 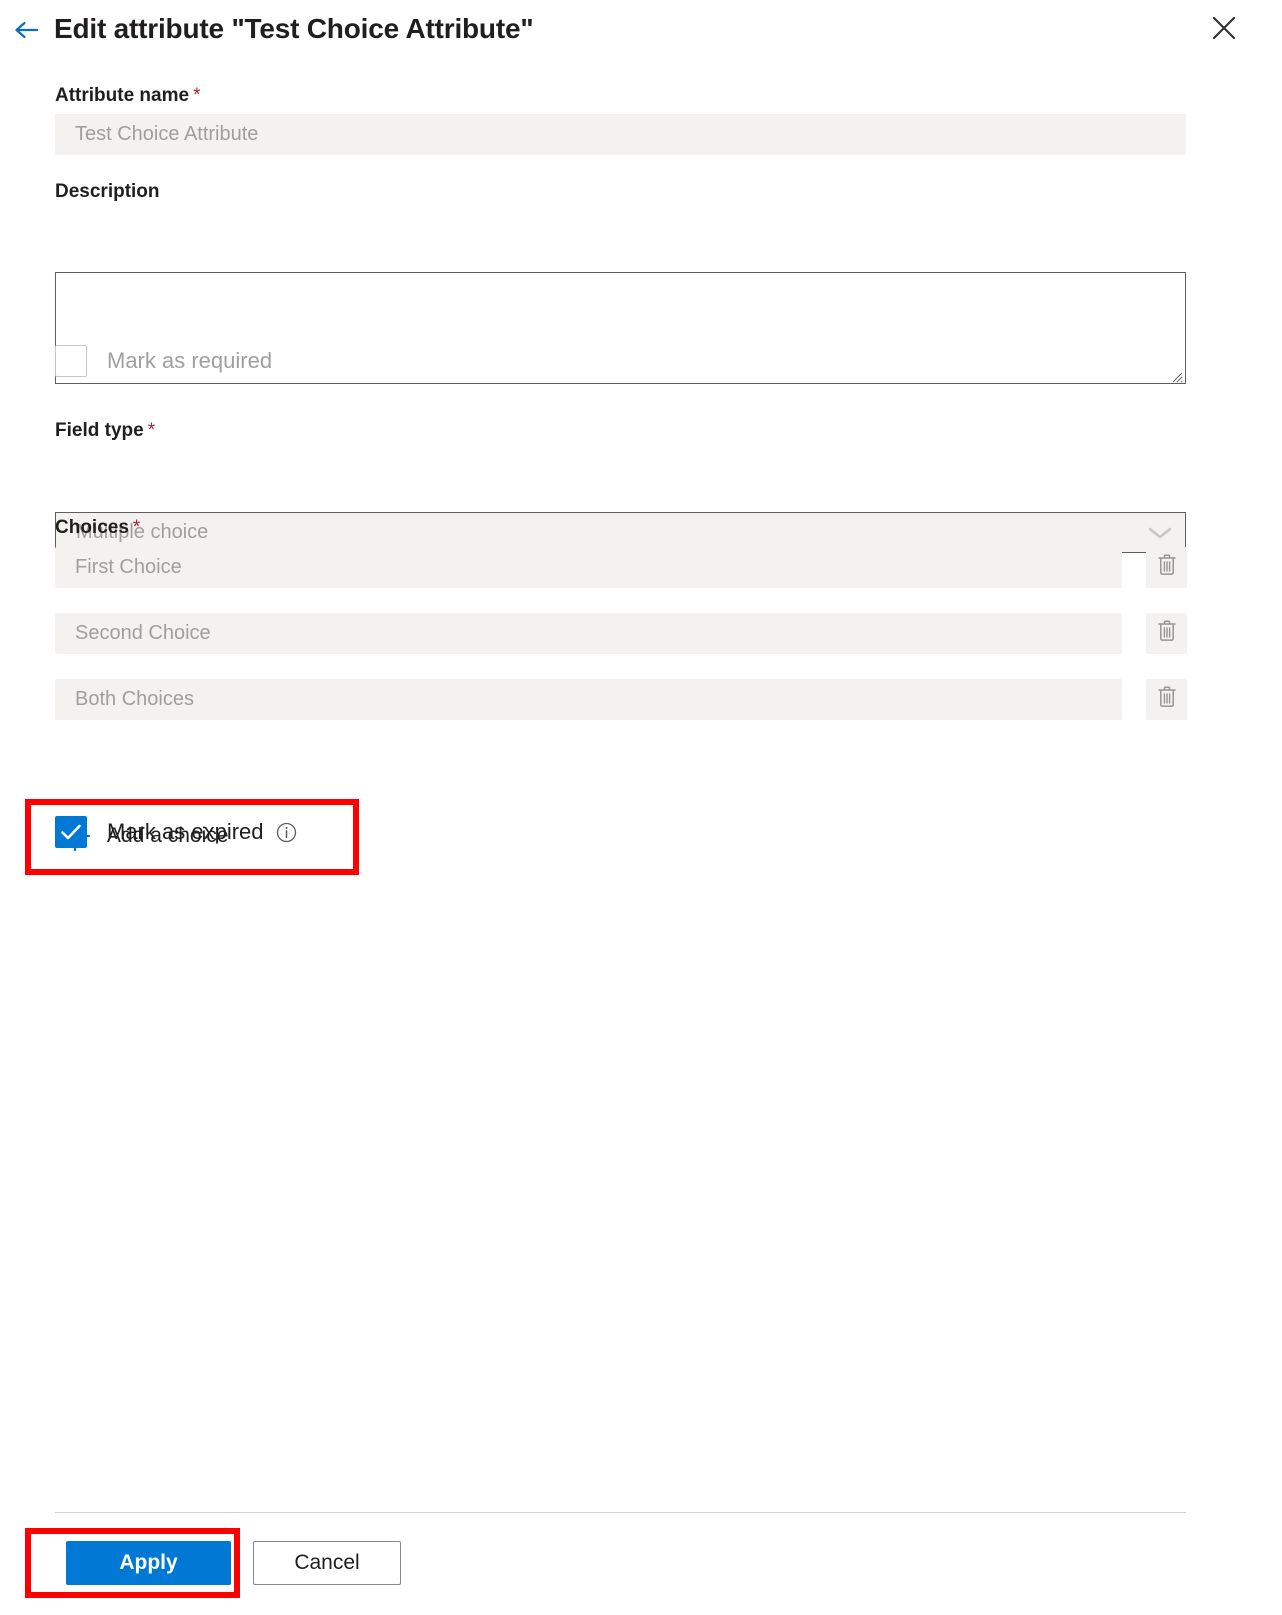 I want to click on mark-as-expired-checkbox-row: Mark as expired, so click(x=176, y=832).